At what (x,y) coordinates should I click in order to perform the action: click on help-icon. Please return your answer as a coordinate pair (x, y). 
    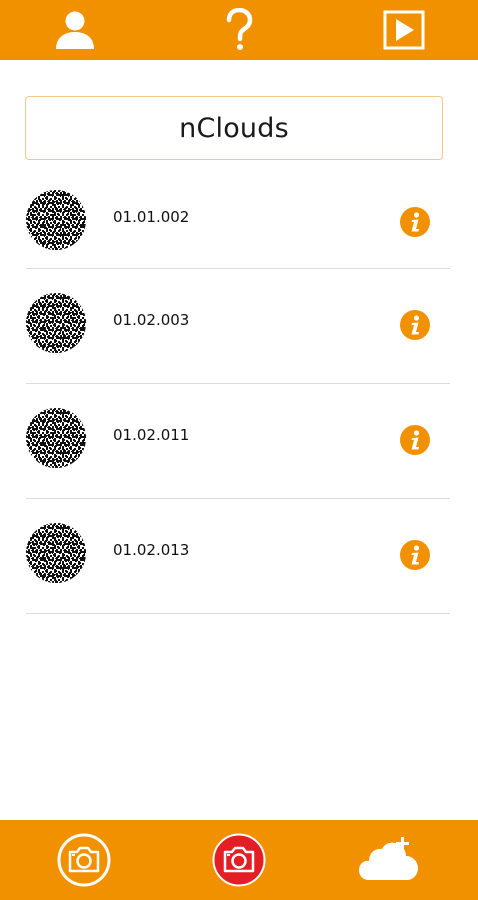
    Looking at the image, I should click on (239, 29).